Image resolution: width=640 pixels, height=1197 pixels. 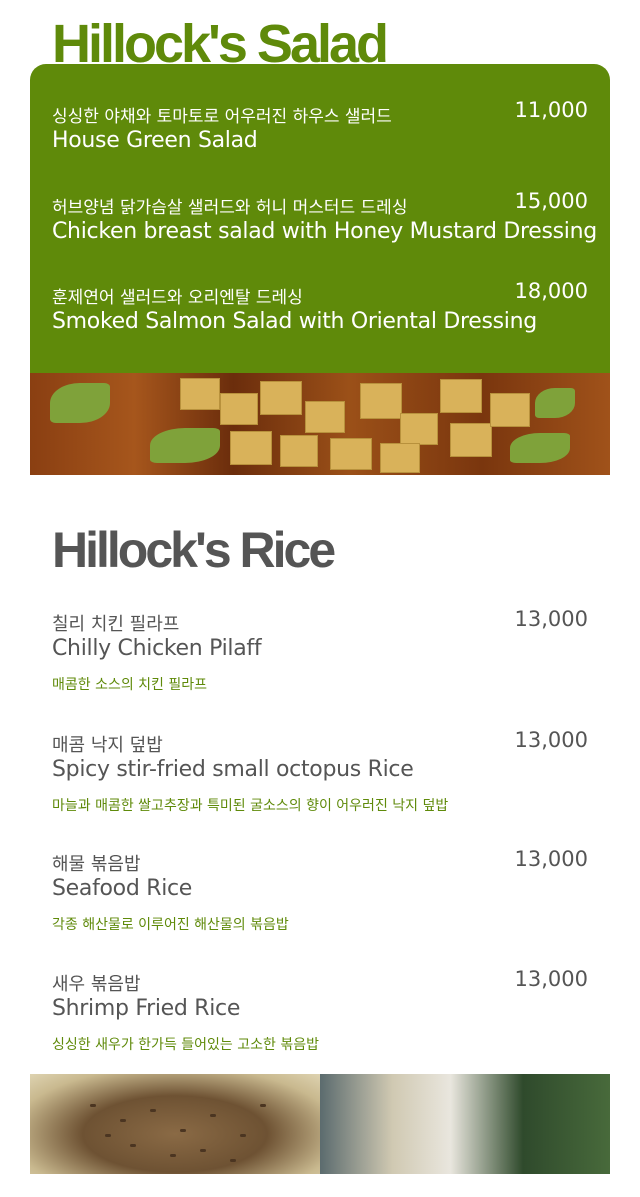 What do you see at coordinates (194, 550) in the screenshot?
I see `rice-section-title: Hillock's Rice` at bounding box center [194, 550].